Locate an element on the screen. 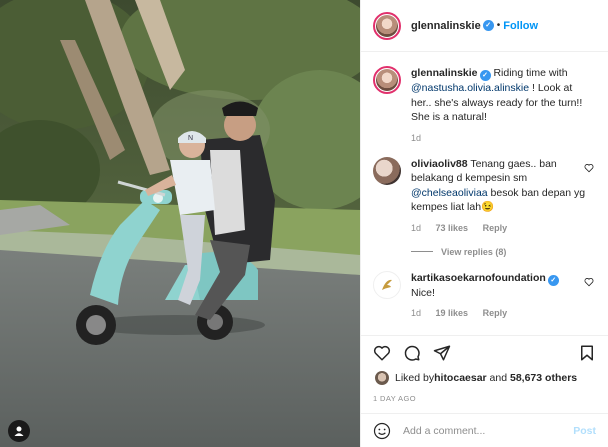  user-tag-icon is located at coordinates (19, 431).